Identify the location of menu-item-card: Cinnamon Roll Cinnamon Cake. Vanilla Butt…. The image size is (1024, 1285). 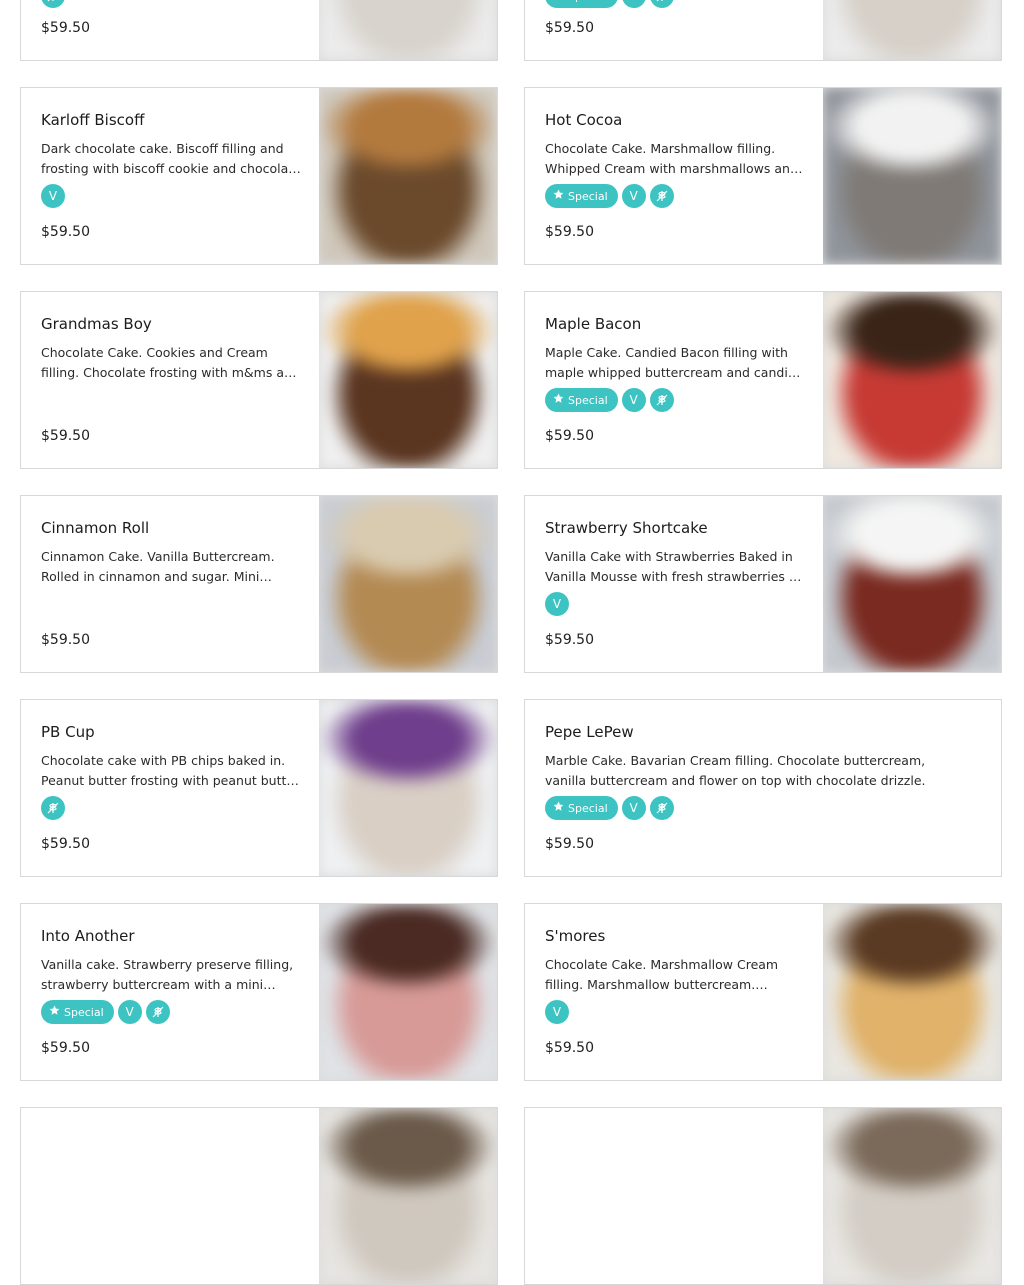
(259, 584).